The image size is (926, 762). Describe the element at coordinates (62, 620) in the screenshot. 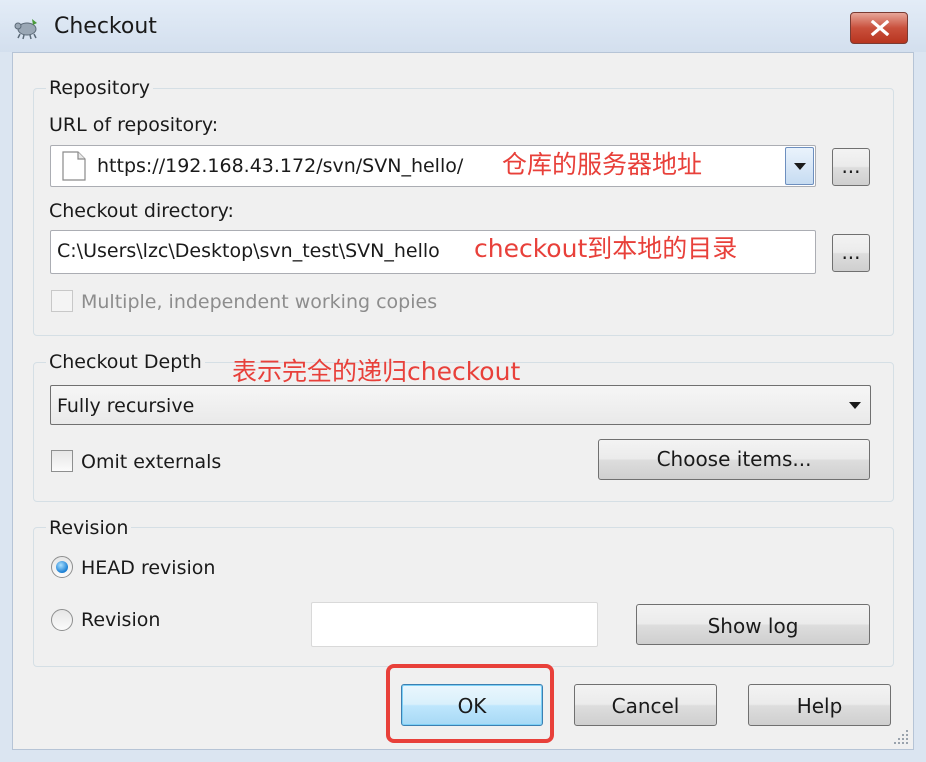

I see `revision-radio` at that location.